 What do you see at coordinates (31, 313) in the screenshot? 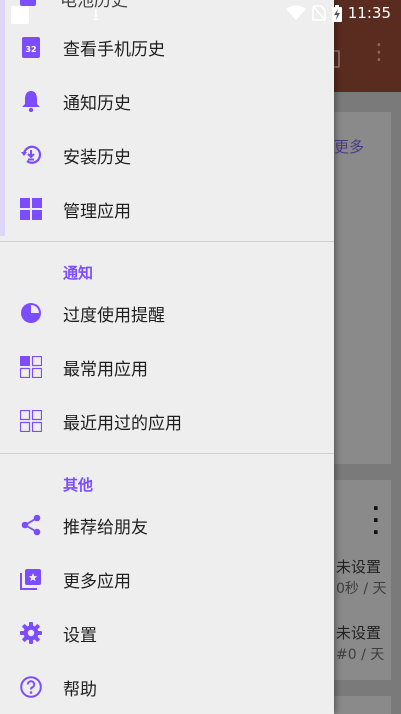
I see `pie-chart-icon` at bounding box center [31, 313].